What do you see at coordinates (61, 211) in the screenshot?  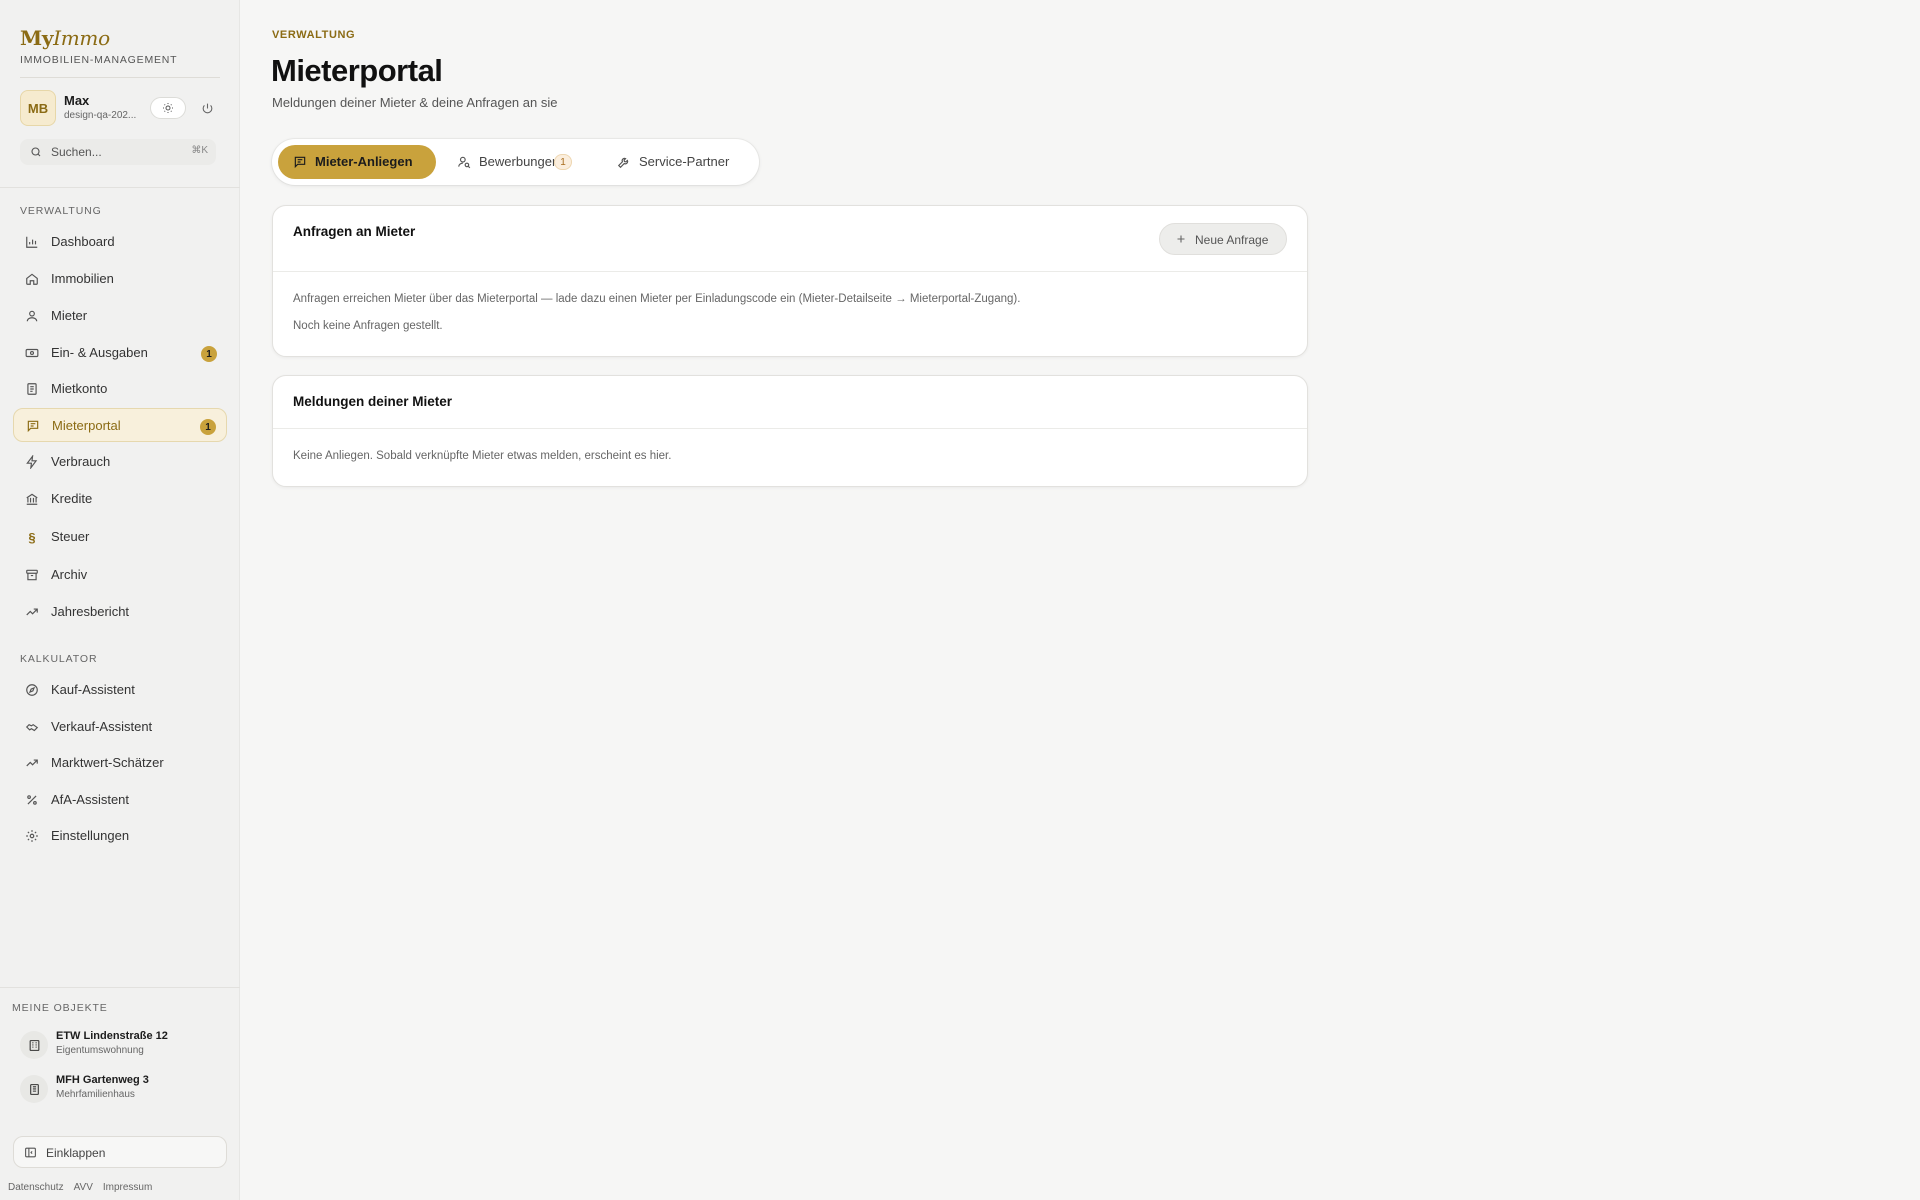 I see `section-label-verwaltung: VERWALTUNG` at bounding box center [61, 211].